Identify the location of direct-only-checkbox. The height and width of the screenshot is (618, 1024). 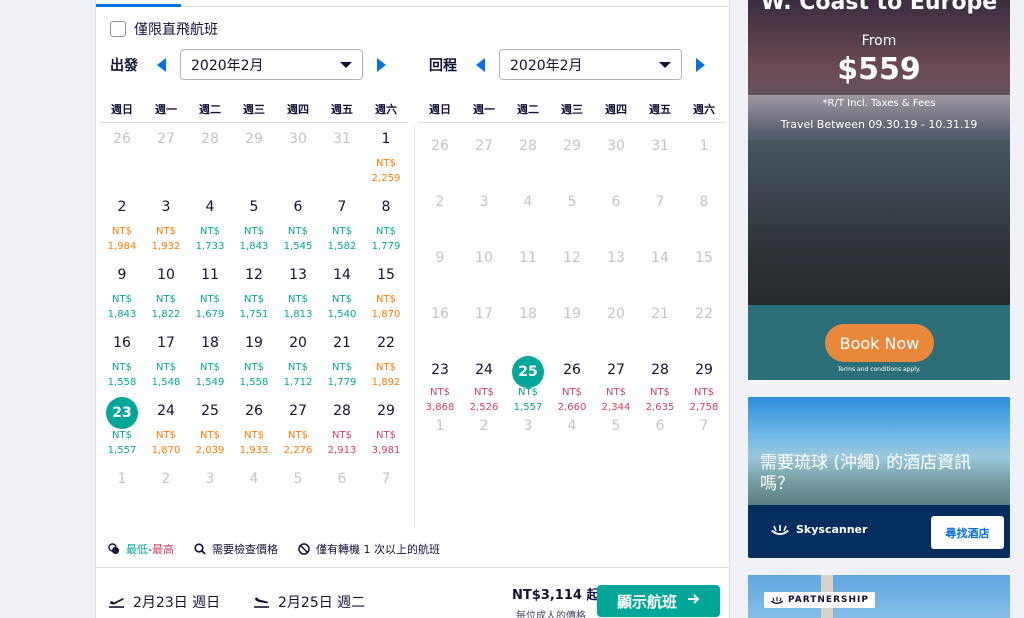
(118, 29).